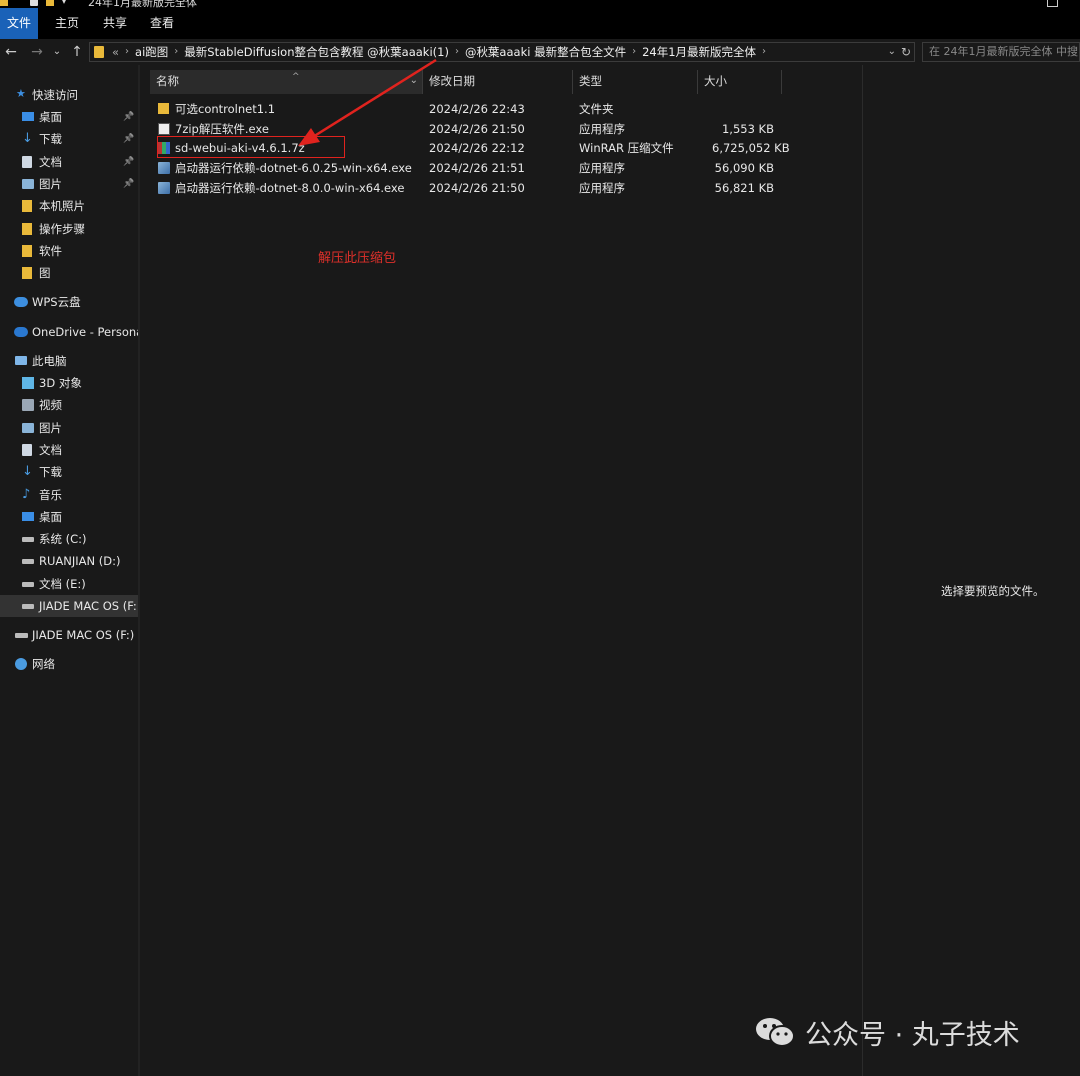 The width and height of the screenshot is (1080, 1076). Describe the element at coordinates (27, 449) in the screenshot. I see `document-icon` at that location.